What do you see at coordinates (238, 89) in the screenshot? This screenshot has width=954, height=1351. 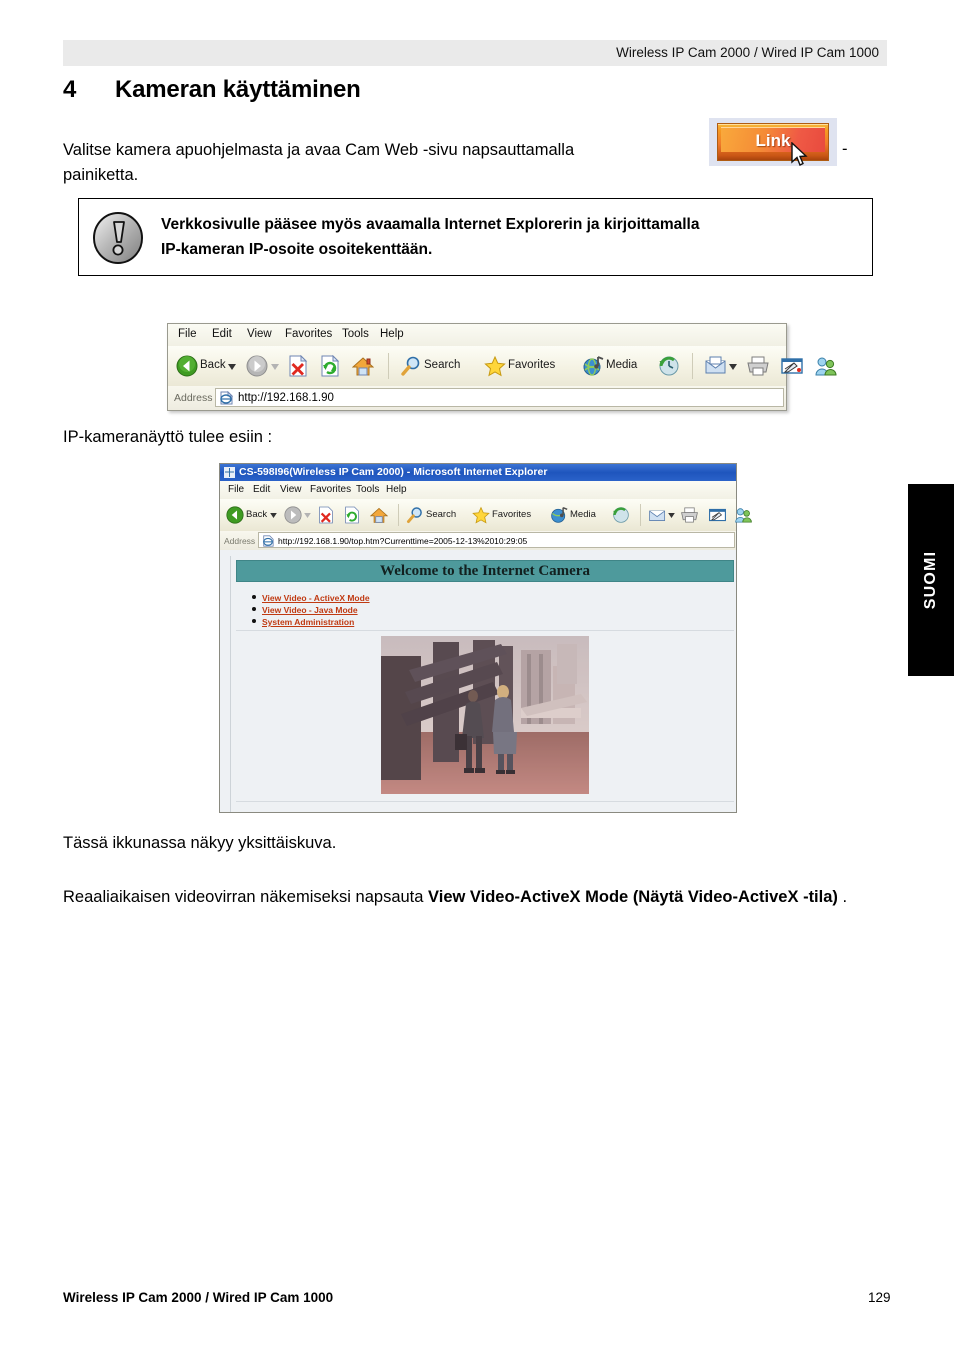 I see `chapter-title: Kameran käyttäminen` at bounding box center [238, 89].